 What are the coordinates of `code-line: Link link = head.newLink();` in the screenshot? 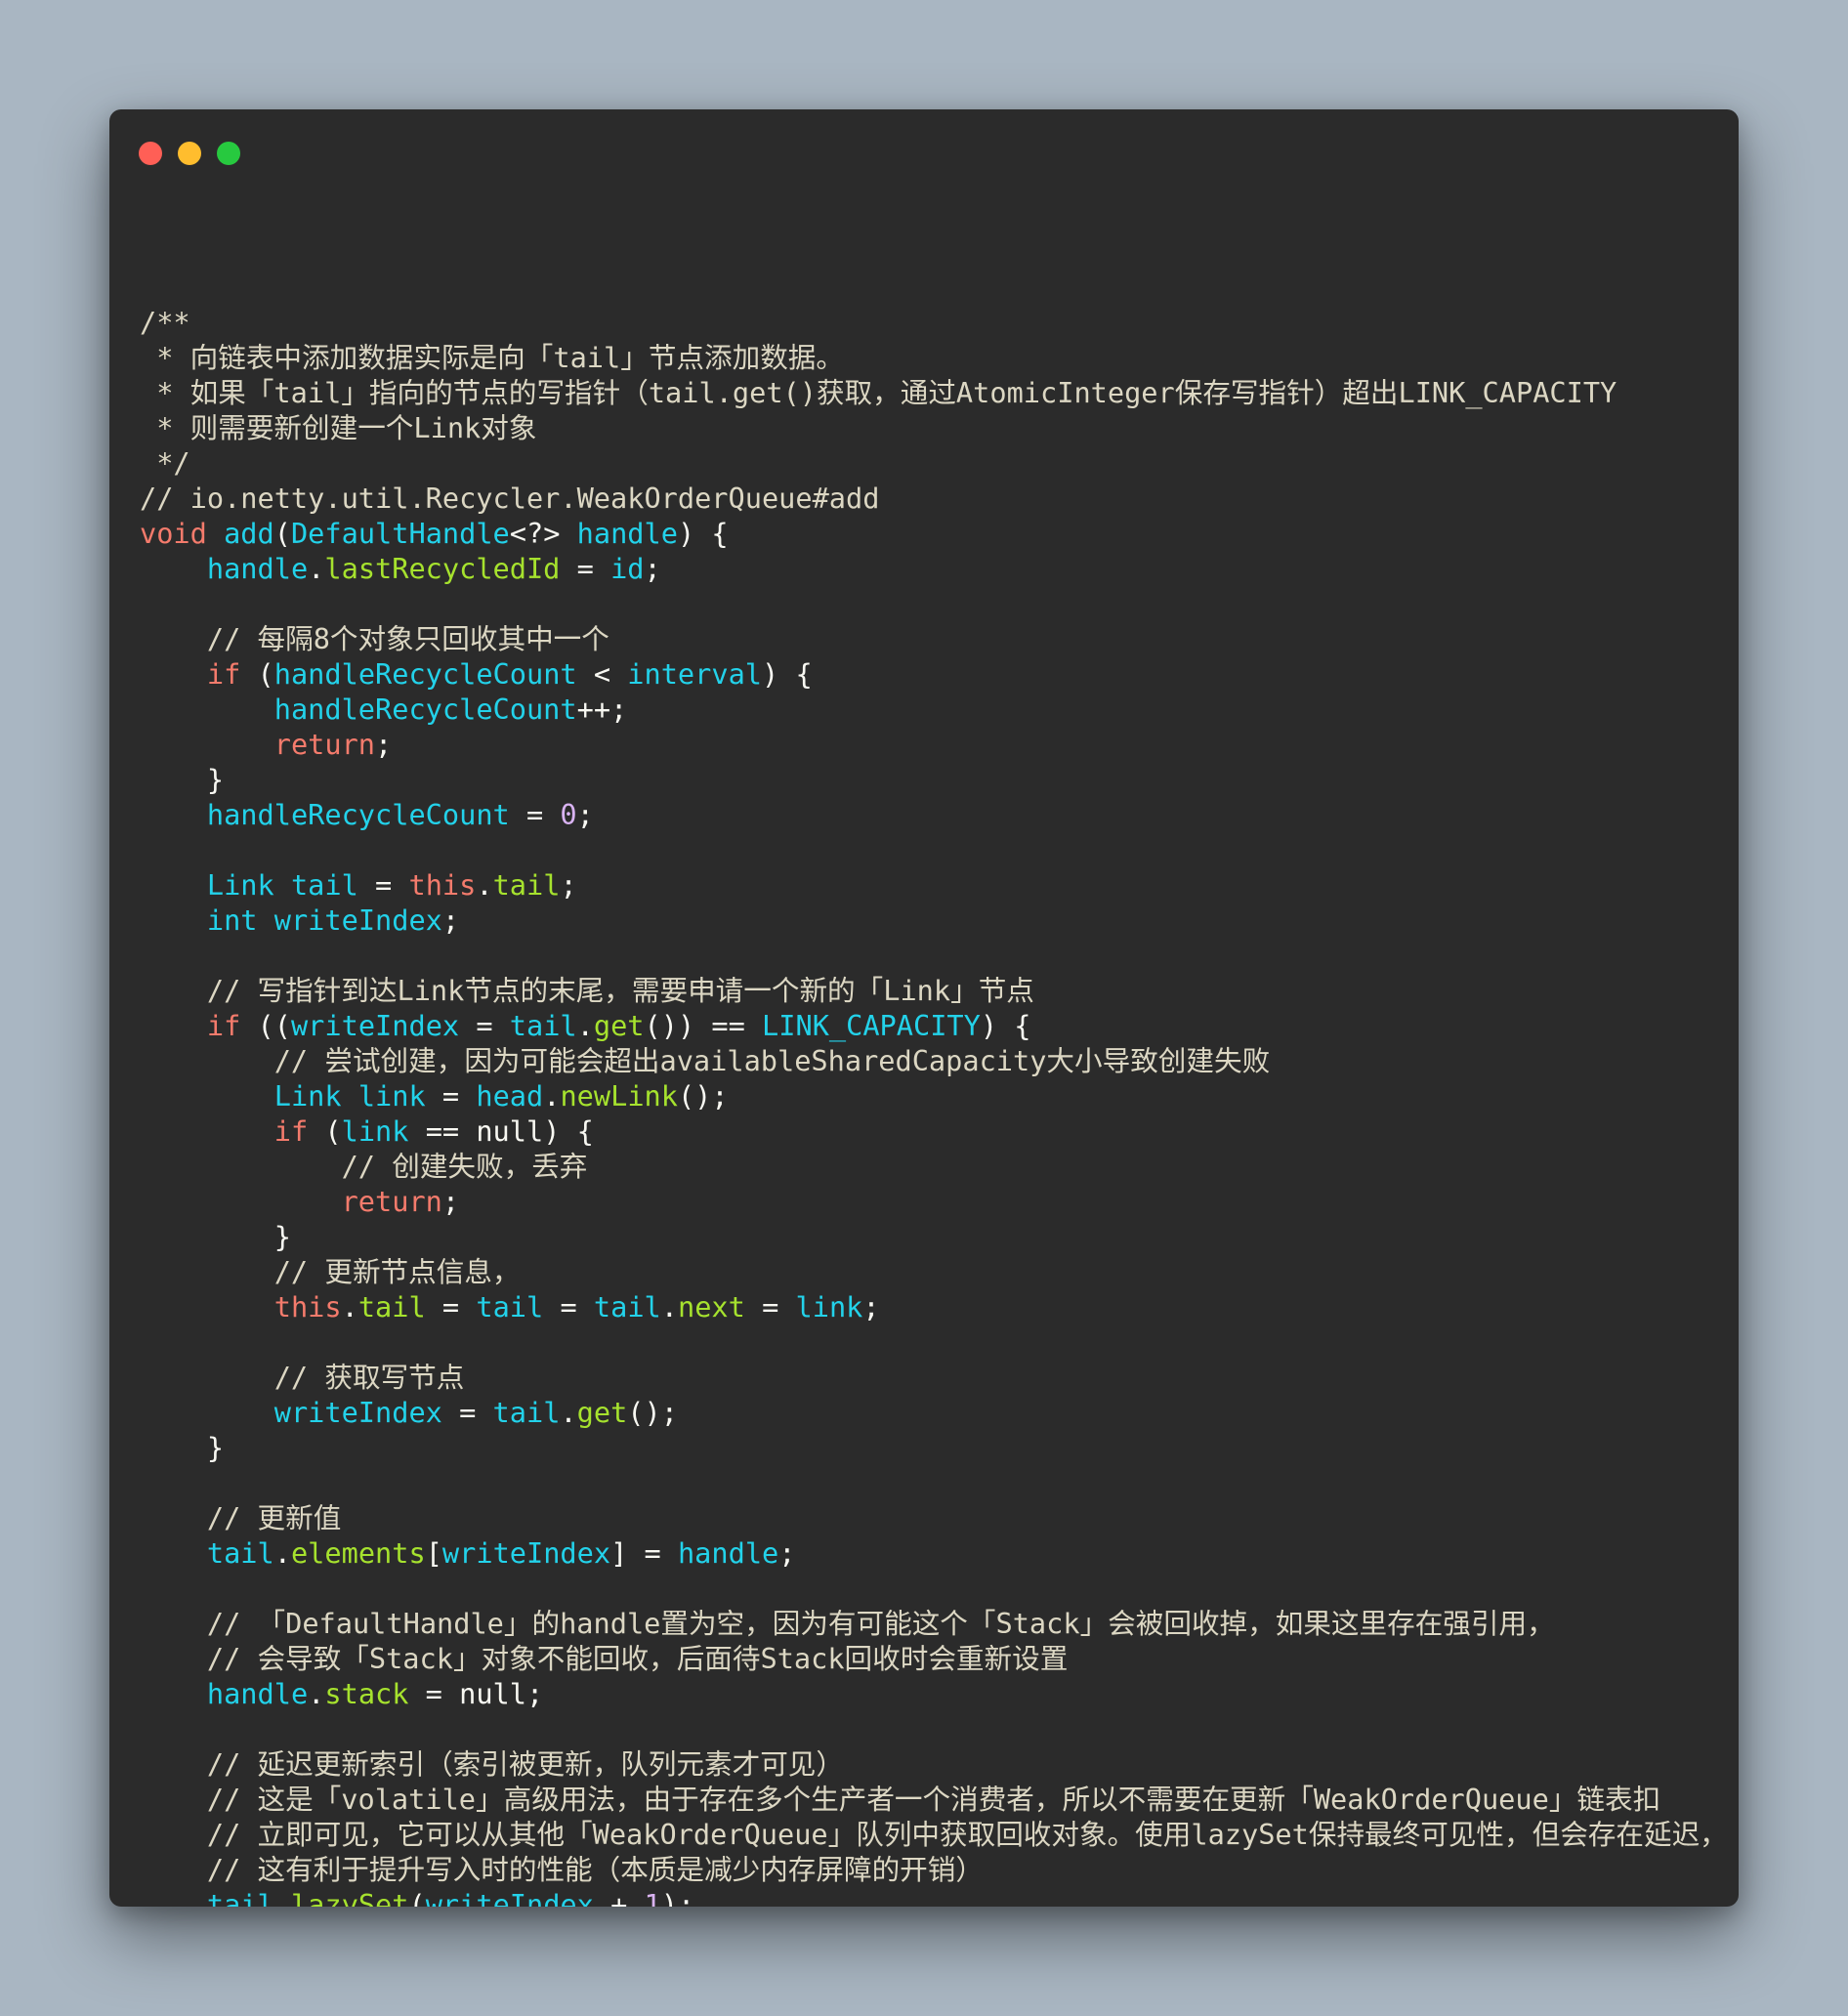 It's located at (929, 1095).